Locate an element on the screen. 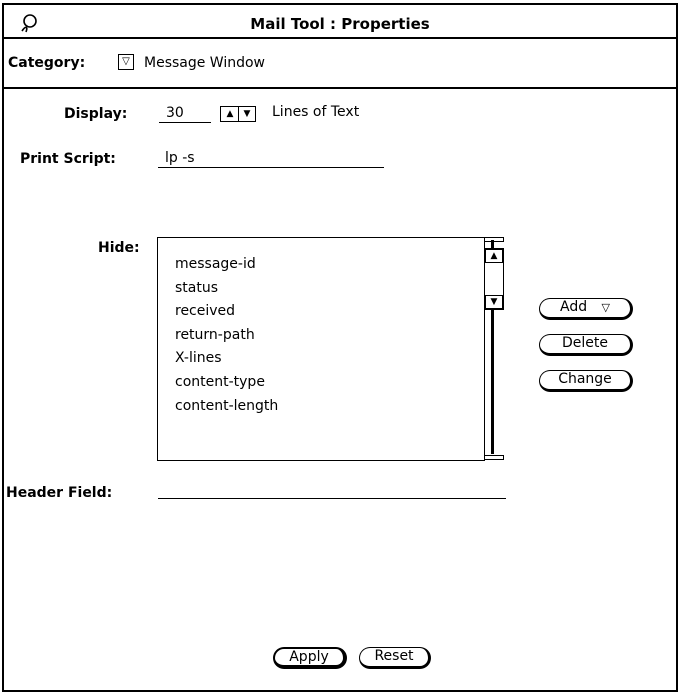  hide-label: Hide: is located at coordinates (119, 248).